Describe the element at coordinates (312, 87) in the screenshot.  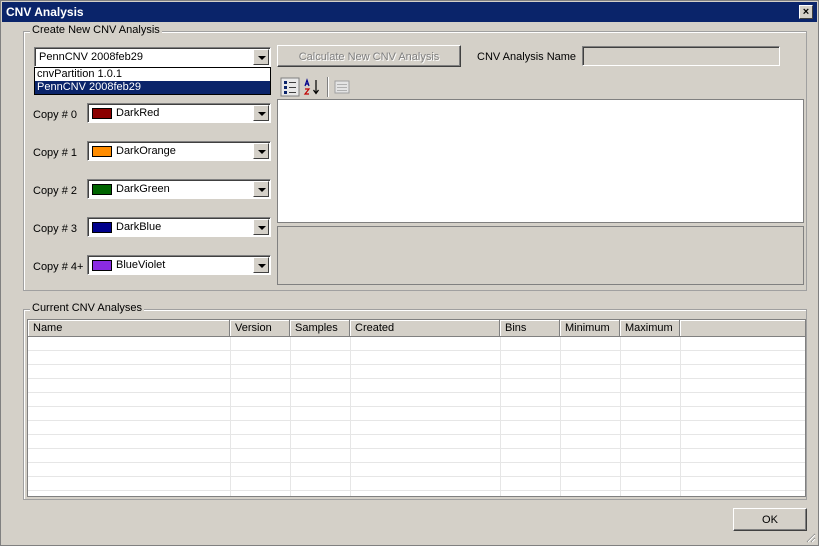
I see `alphabetical-sort-icon` at that location.